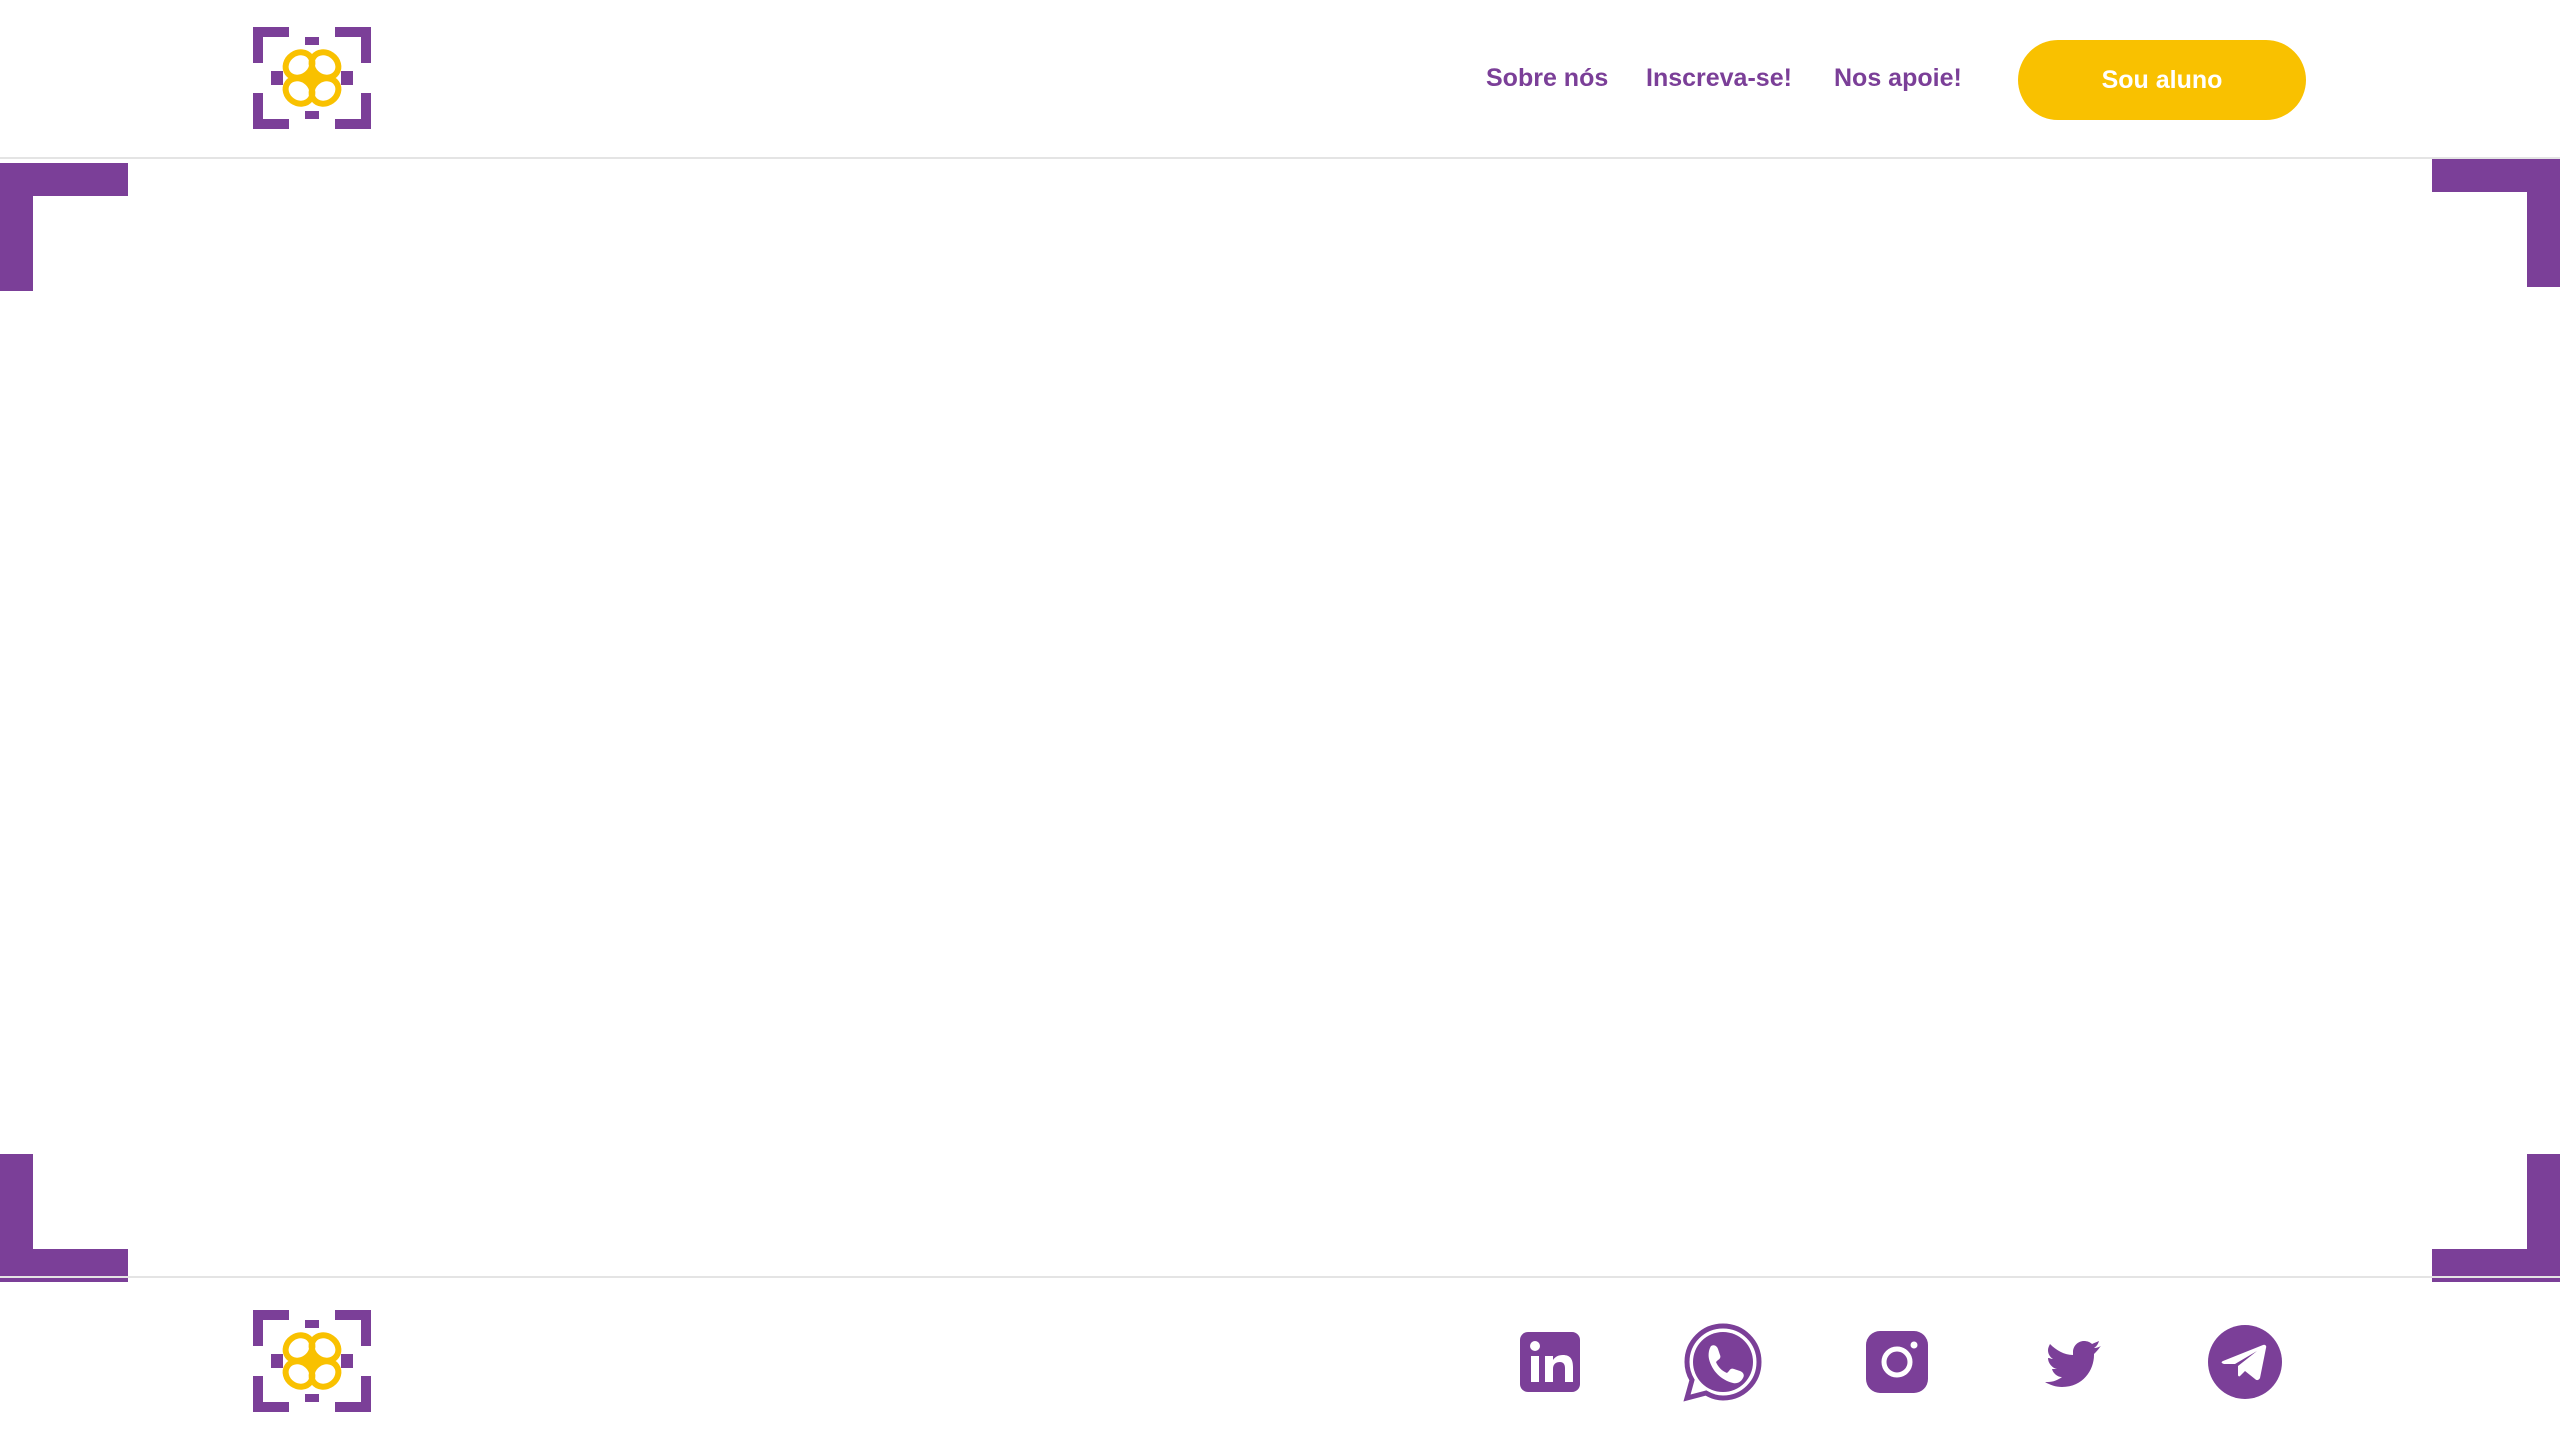 This screenshot has height=1440, width=2560. What do you see at coordinates (1547, 78) in the screenshot?
I see `nav-link-sobre: Sobre nós` at bounding box center [1547, 78].